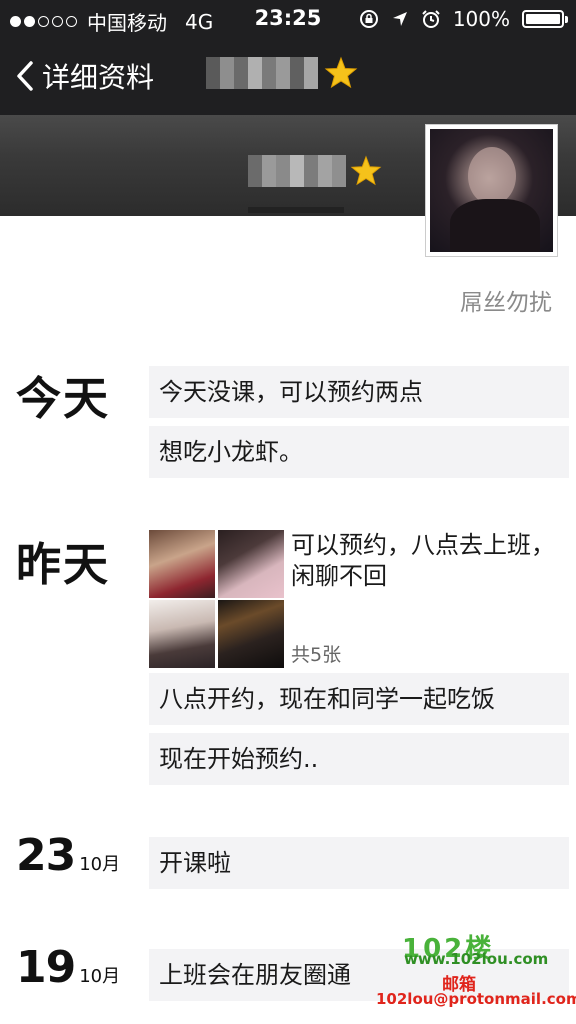 The width and height of the screenshot is (576, 1024). I want to click on date-label: 23 10月, so click(68, 855).